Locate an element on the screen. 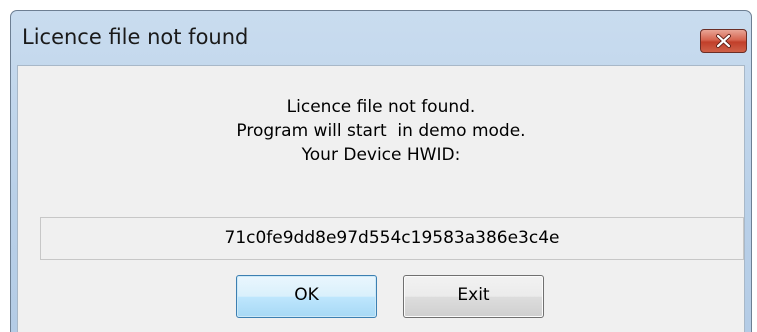 This screenshot has width=757, height=332. exit-button-label: Exit is located at coordinates (473, 295).